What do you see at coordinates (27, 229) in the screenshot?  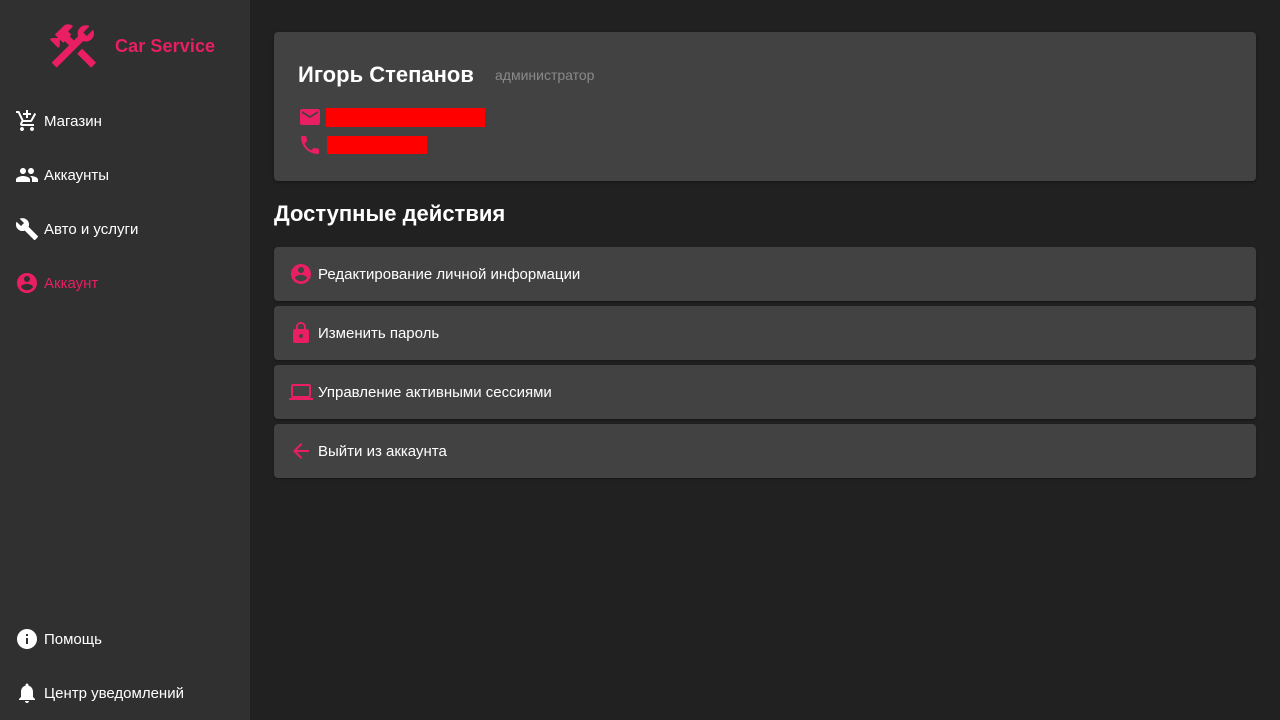 I see `wrench-icon` at bounding box center [27, 229].